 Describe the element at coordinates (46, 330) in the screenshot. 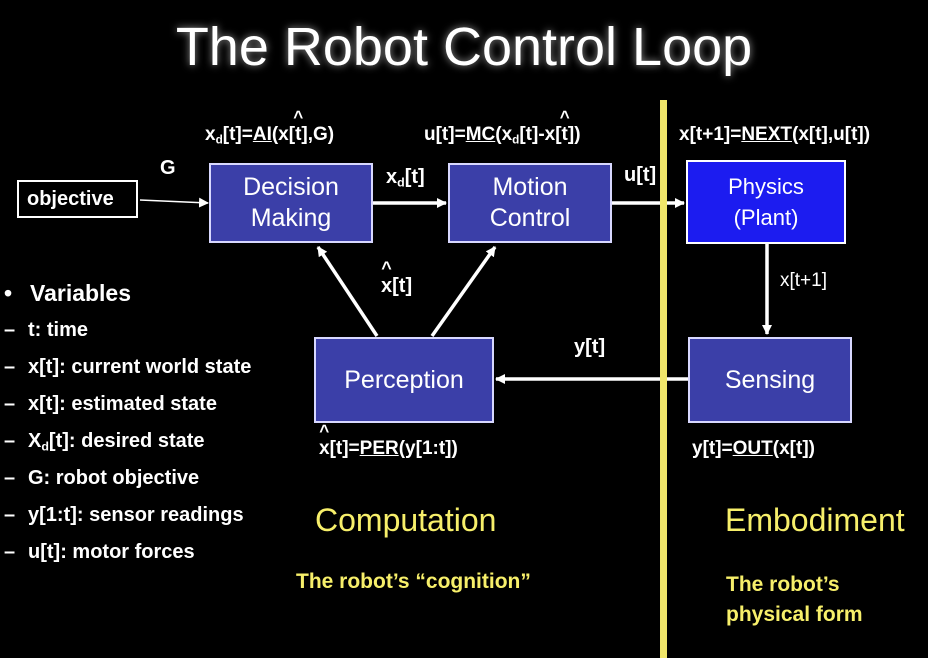

I see `legend-item: – t: time` at that location.